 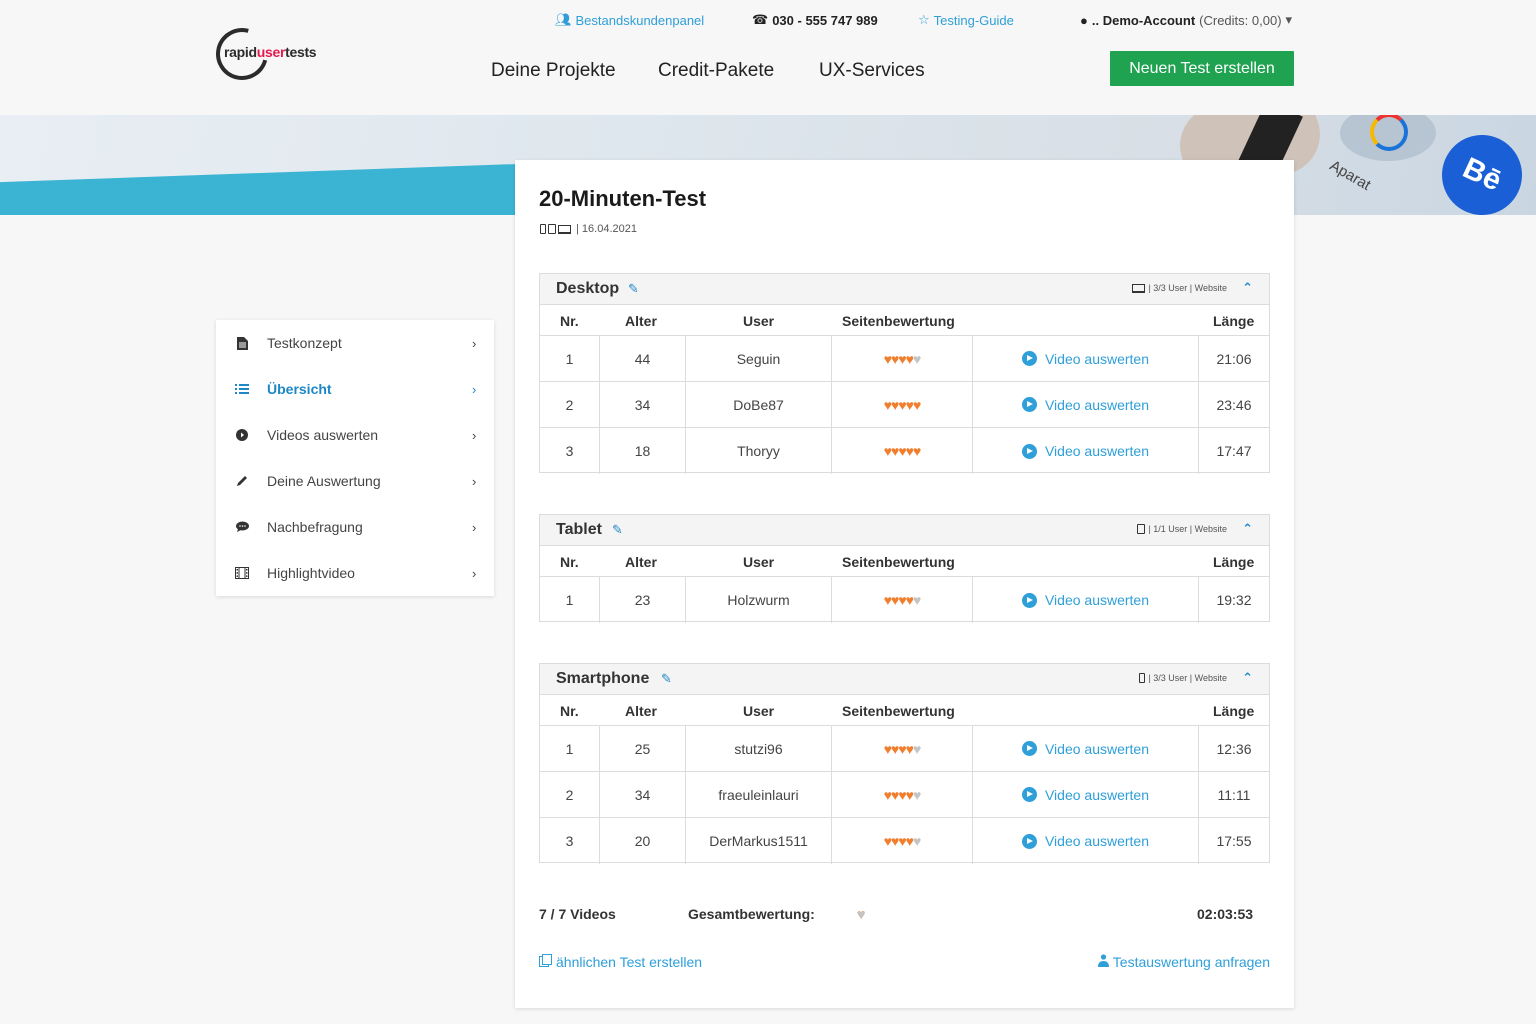 What do you see at coordinates (1103, 962) in the screenshot?
I see `user-tie-icon` at bounding box center [1103, 962].